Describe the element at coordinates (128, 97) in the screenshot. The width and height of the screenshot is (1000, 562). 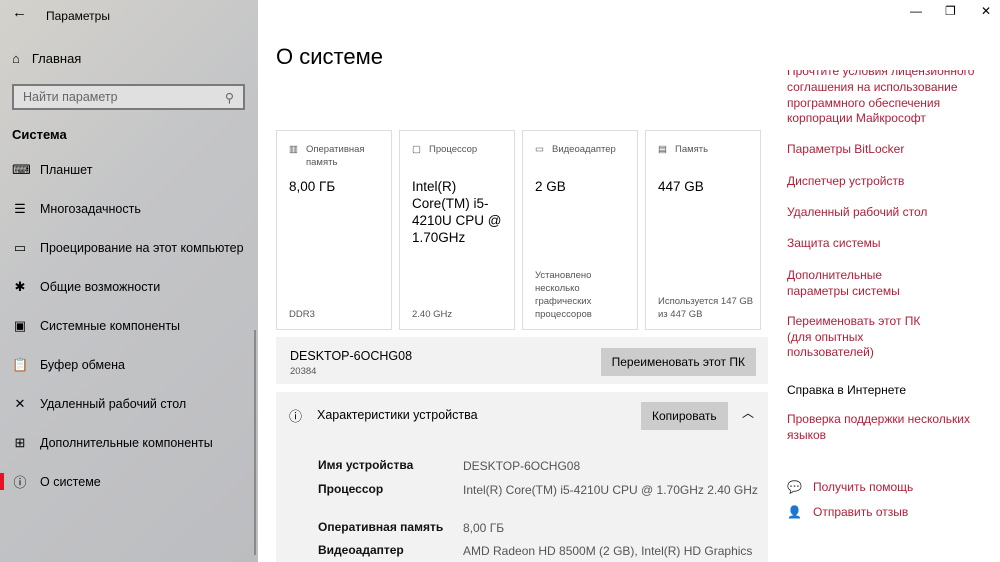
I see `search-input: Найти параметр ⚲` at that location.